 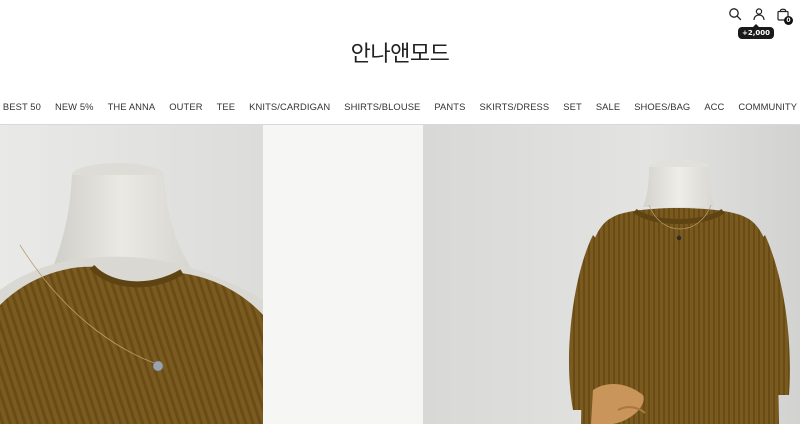 I want to click on user-icon, so click(x=759, y=14).